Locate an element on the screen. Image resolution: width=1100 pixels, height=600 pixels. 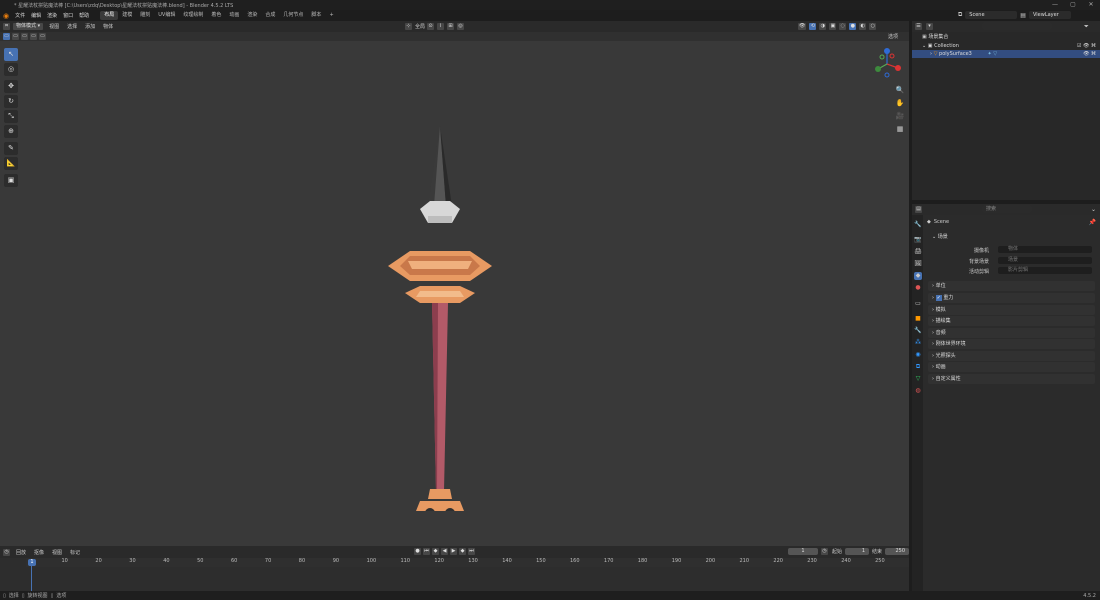
properties-search: 搜索 is located at coordinates (1007, 209).